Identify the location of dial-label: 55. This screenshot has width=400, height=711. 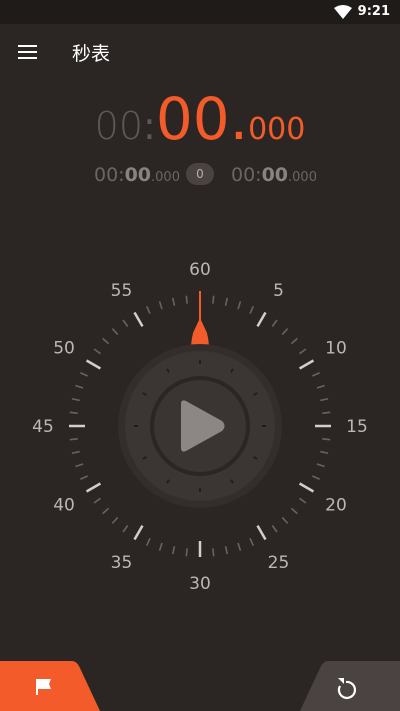
(122, 291).